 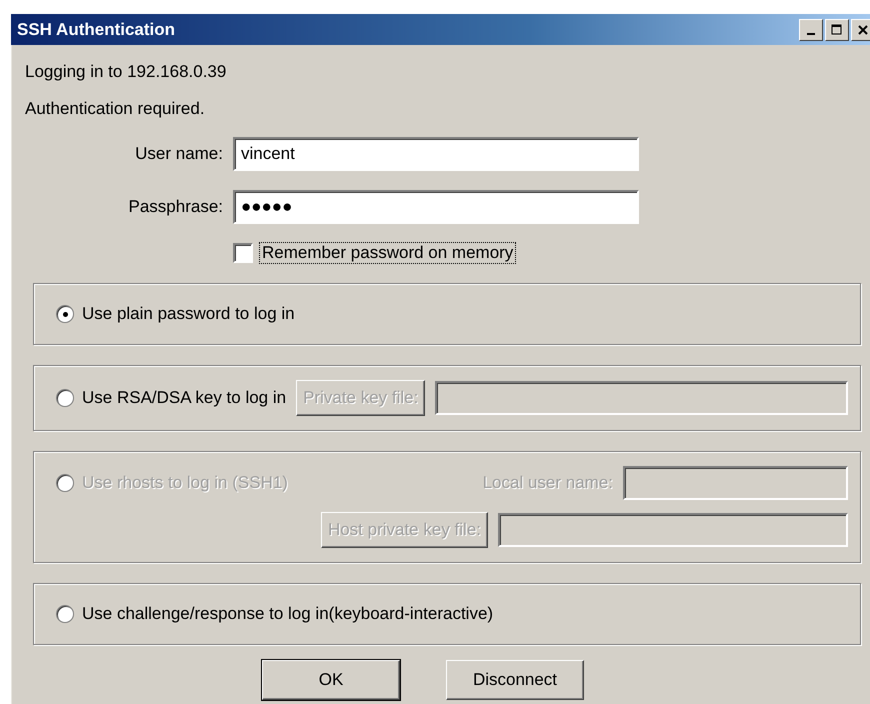 I want to click on dialog-button: OK, so click(x=331, y=680).